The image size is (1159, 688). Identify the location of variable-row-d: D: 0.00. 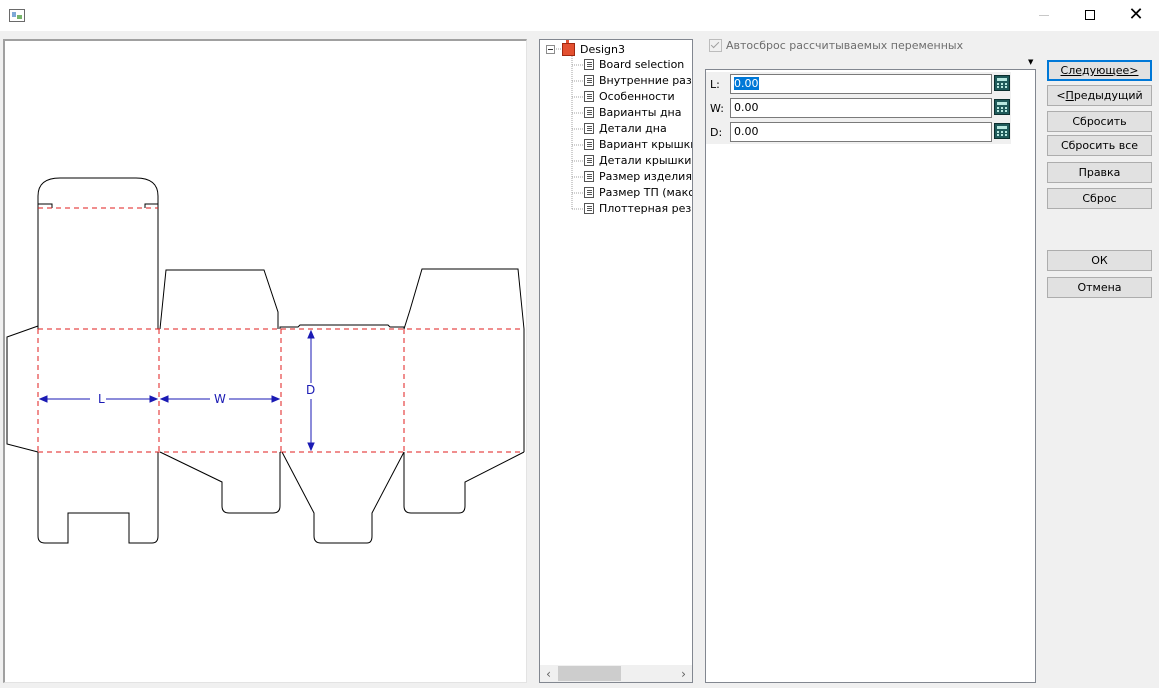
(870, 132).